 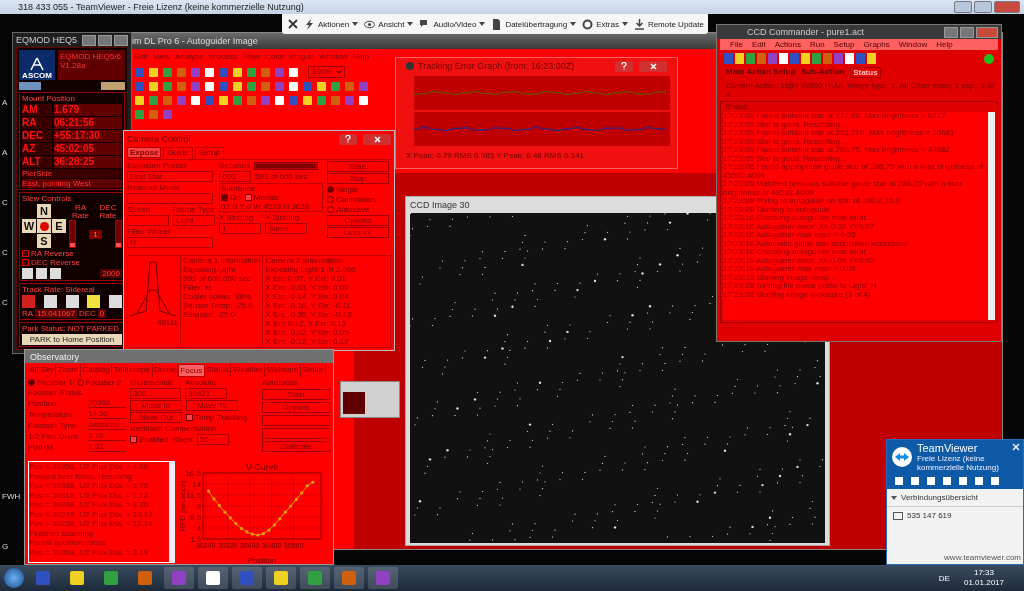 I want to click on preset-dropdown: First Star, so click(x=170, y=176).